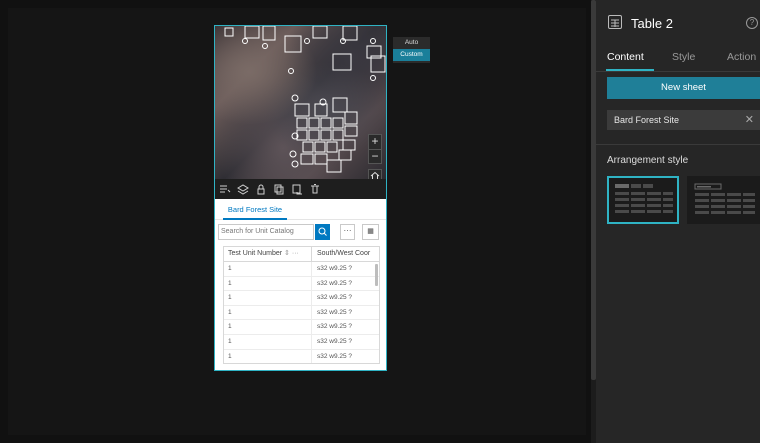 The image size is (760, 443). I want to click on grid-icon: ▦, so click(370, 231).